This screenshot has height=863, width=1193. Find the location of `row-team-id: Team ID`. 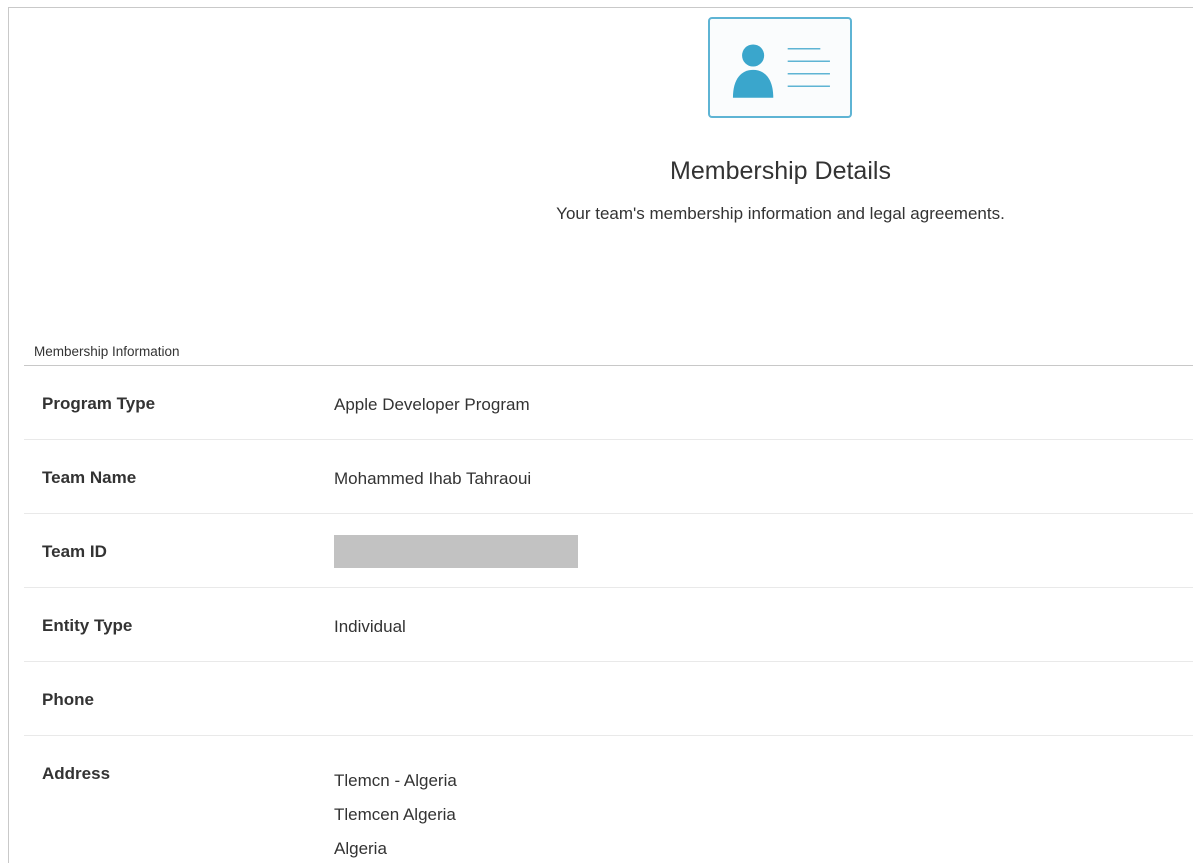

row-team-id: Team ID is located at coordinates (608, 551).